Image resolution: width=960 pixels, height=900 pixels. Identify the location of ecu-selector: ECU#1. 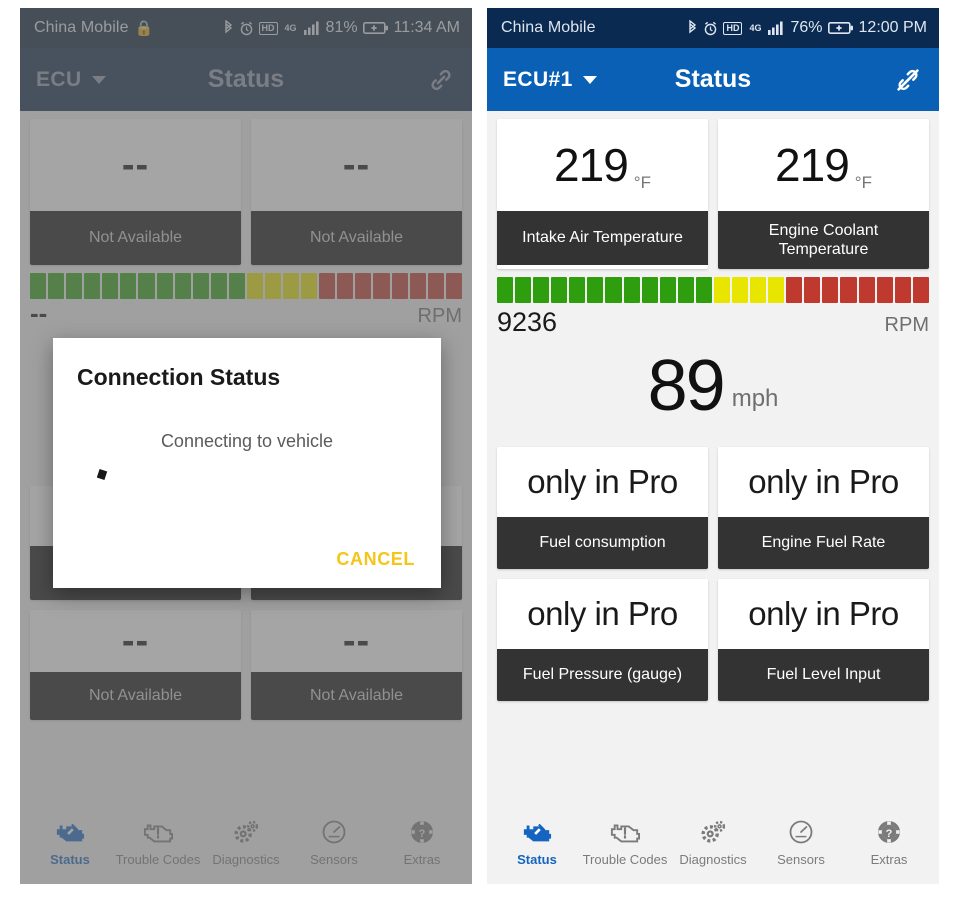
(550, 80).